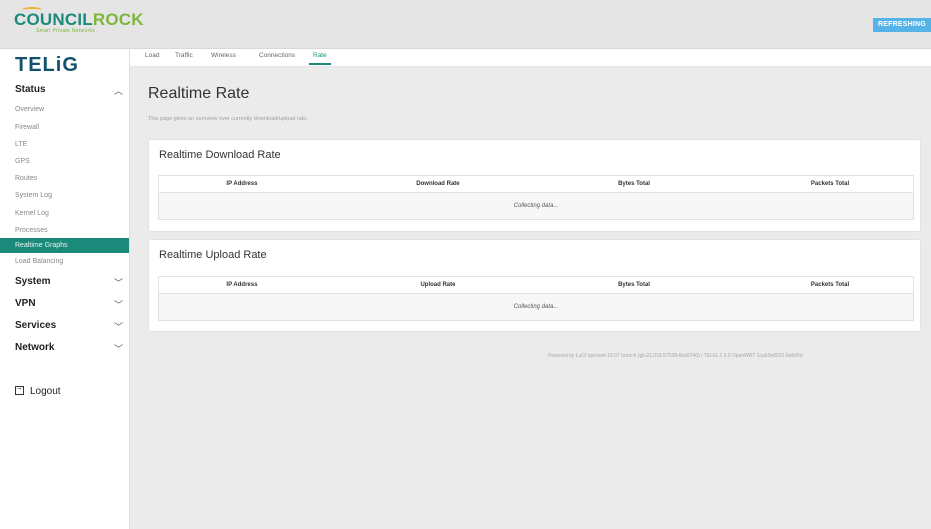  What do you see at coordinates (213, 255) in the screenshot?
I see `upload-rate-title: Realtime Upload Rate` at bounding box center [213, 255].